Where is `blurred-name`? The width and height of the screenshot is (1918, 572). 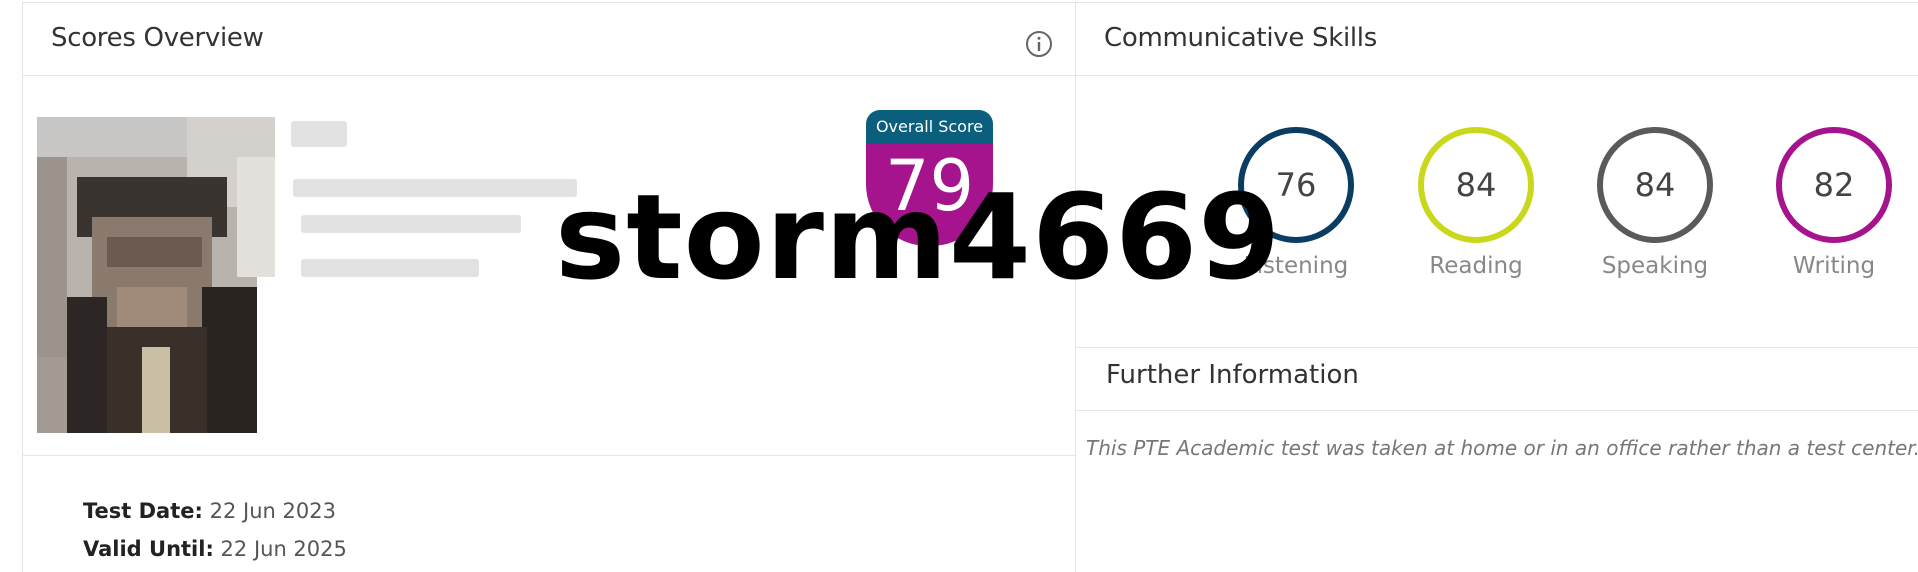
blurred-name is located at coordinates (319, 134).